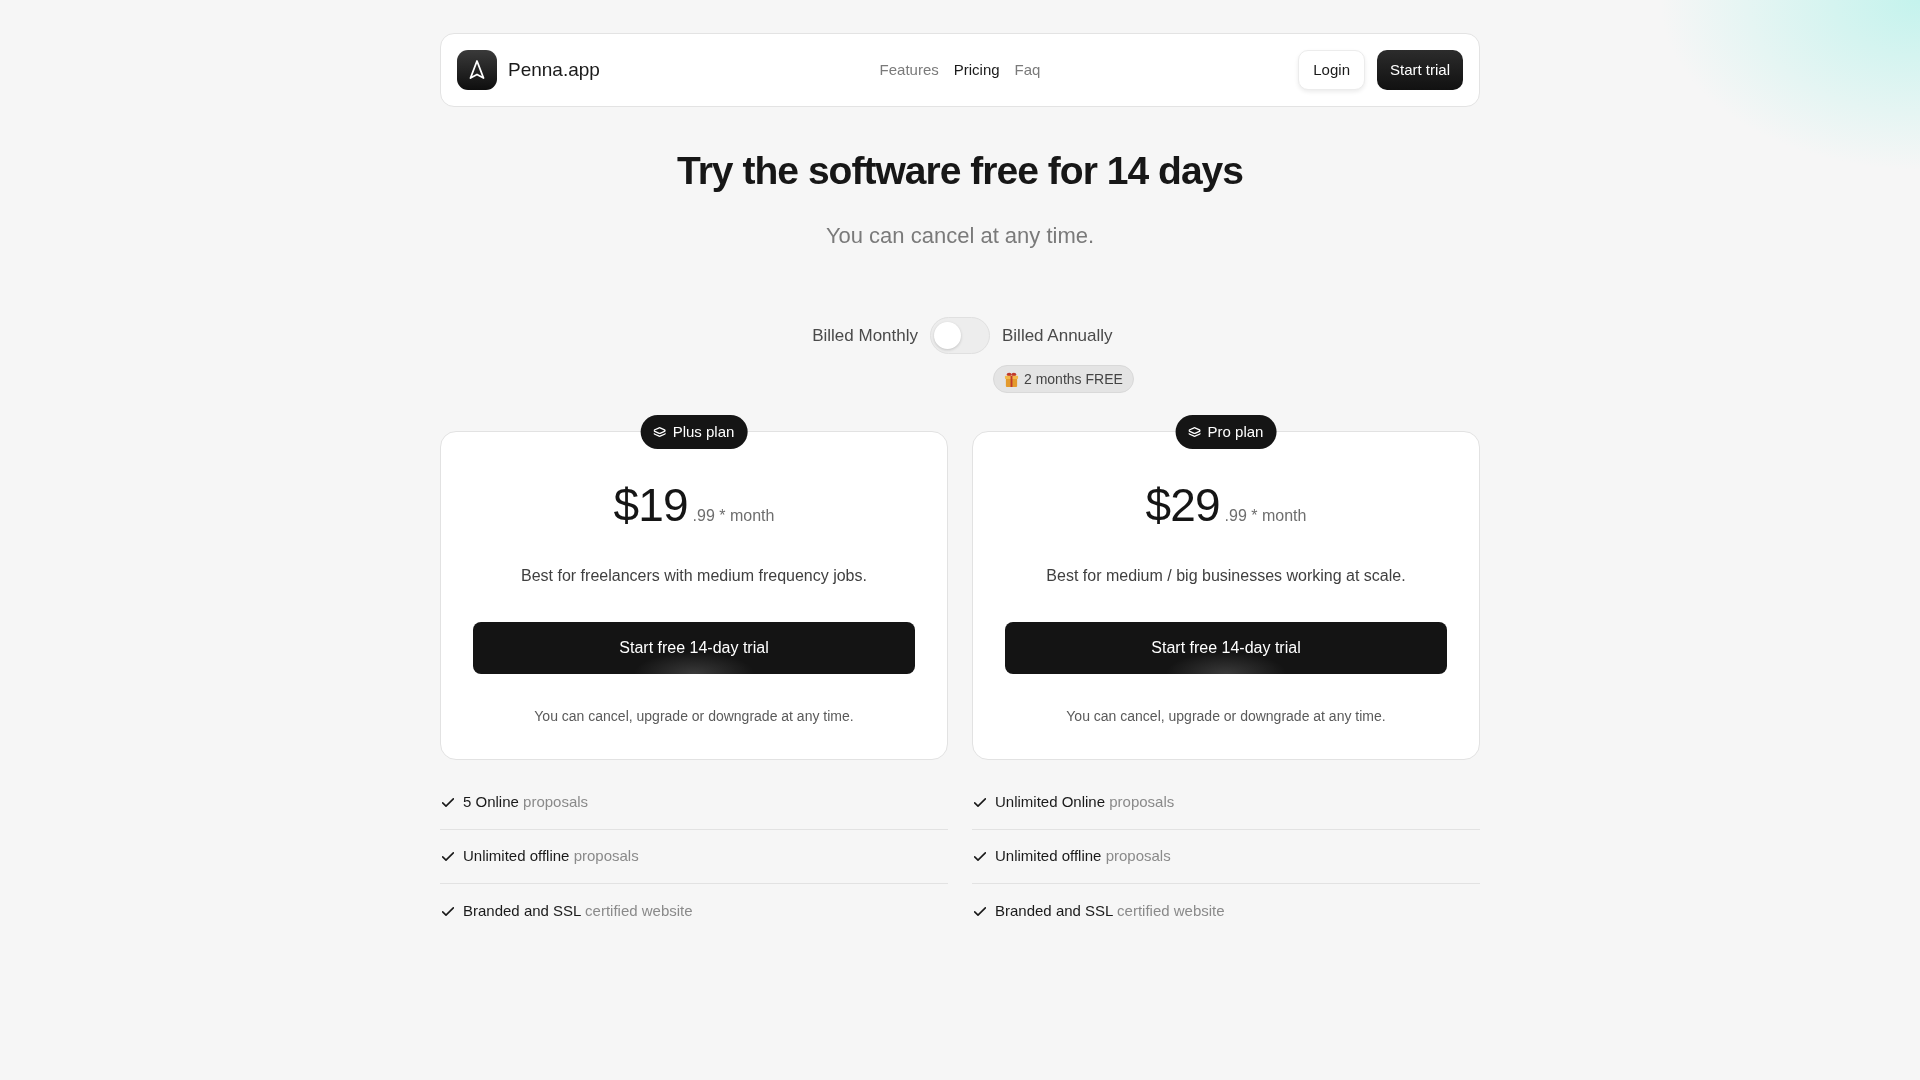 This screenshot has height=1080, width=1920. What do you see at coordinates (1182, 505) in the screenshot?
I see `plan-price: $29` at bounding box center [1182, 505].